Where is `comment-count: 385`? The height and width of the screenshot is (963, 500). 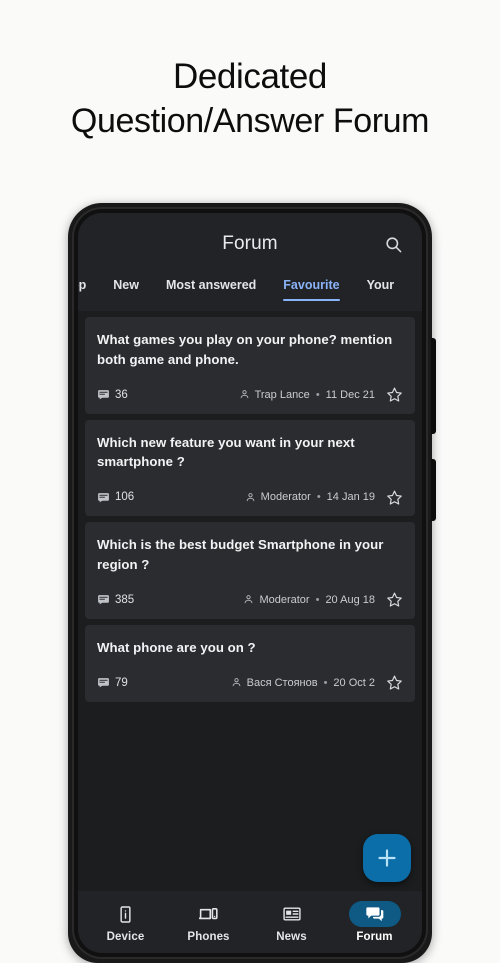
comment-count: 385 is located at coordinates (125, 599).